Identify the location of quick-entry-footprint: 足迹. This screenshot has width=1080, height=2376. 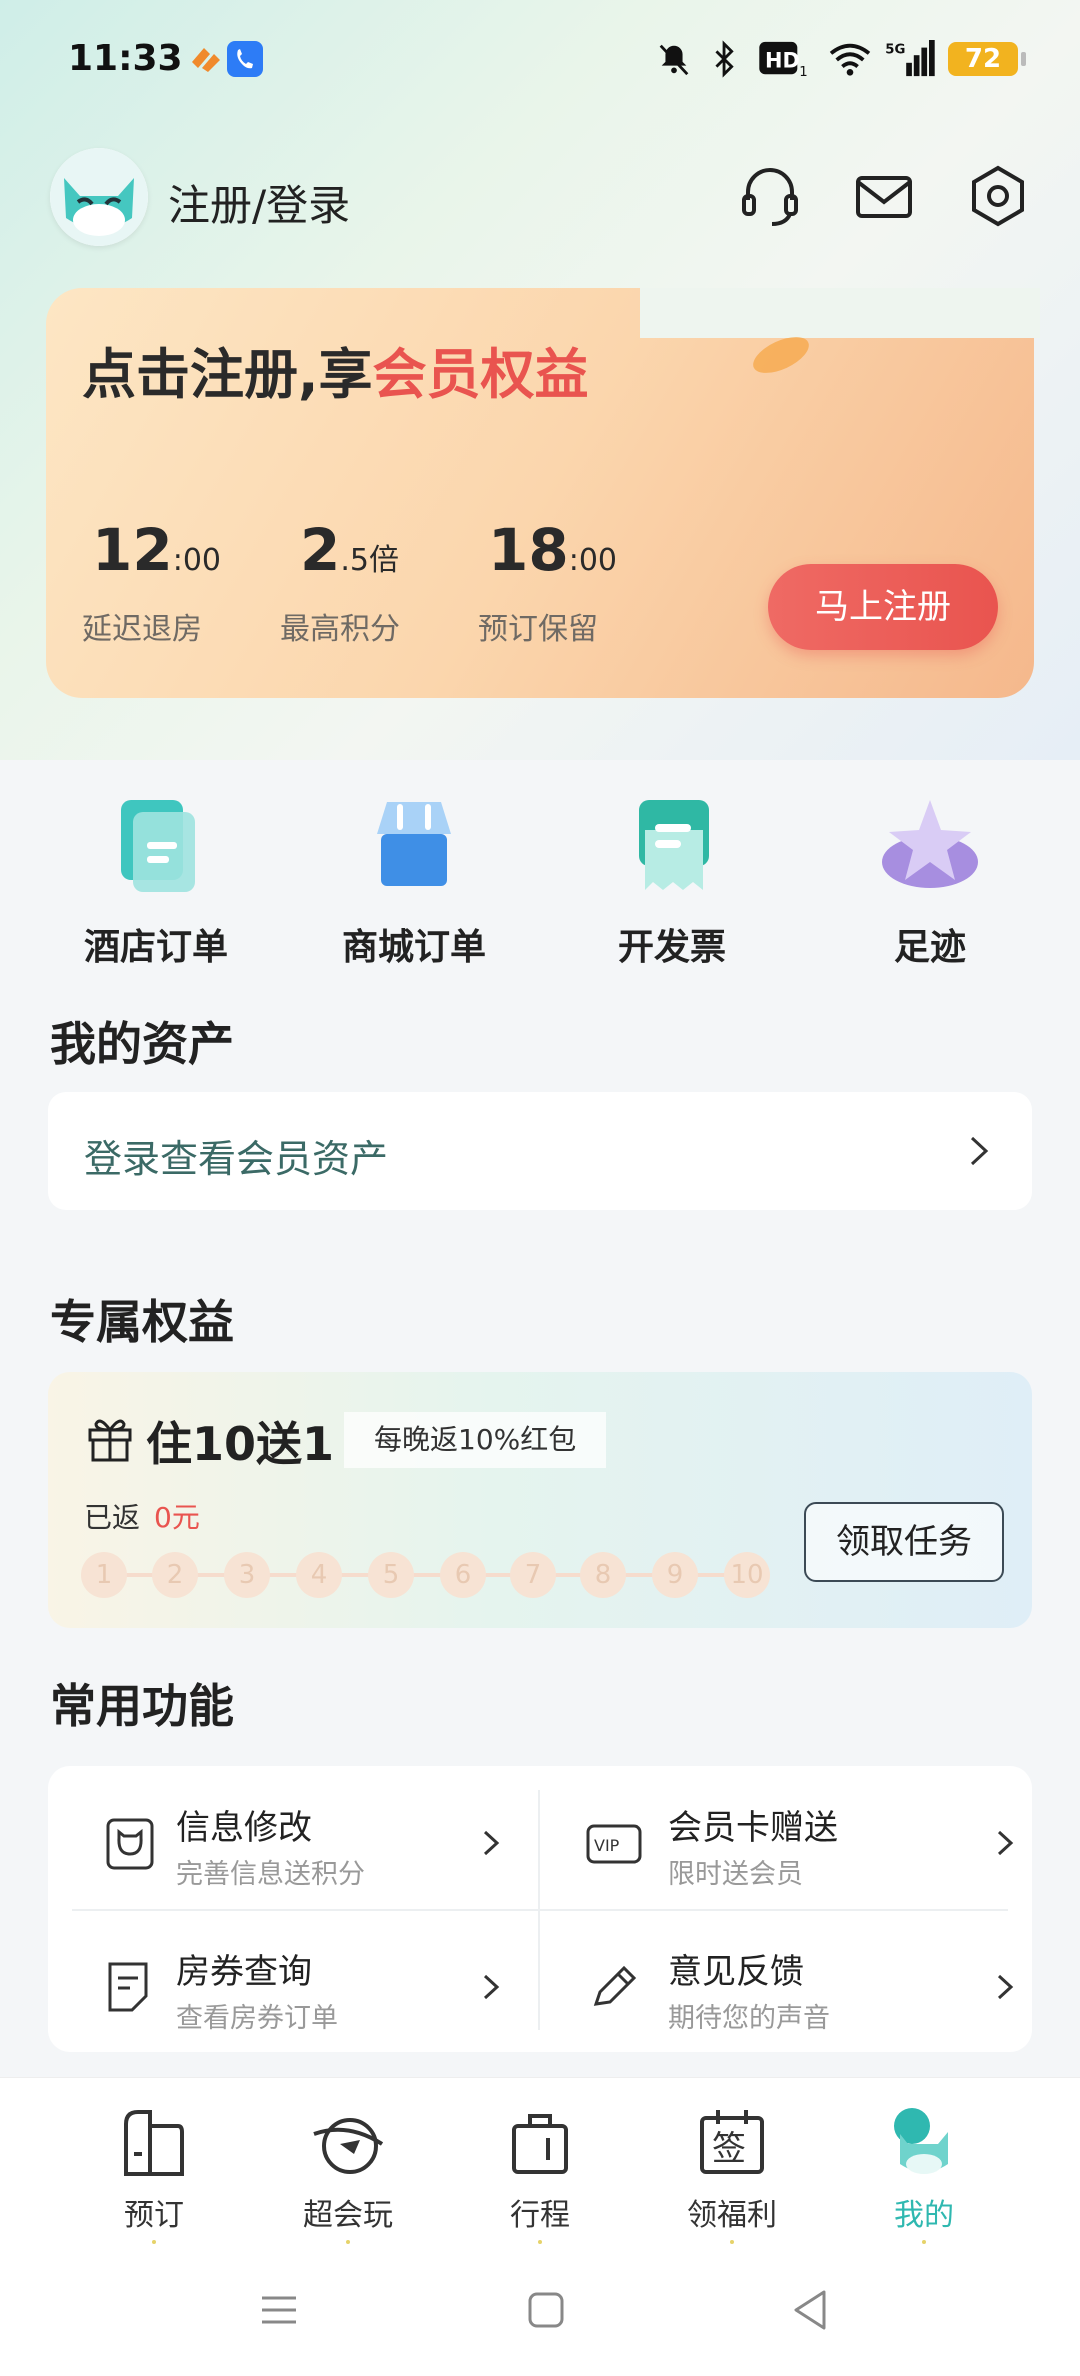
(930, 880).